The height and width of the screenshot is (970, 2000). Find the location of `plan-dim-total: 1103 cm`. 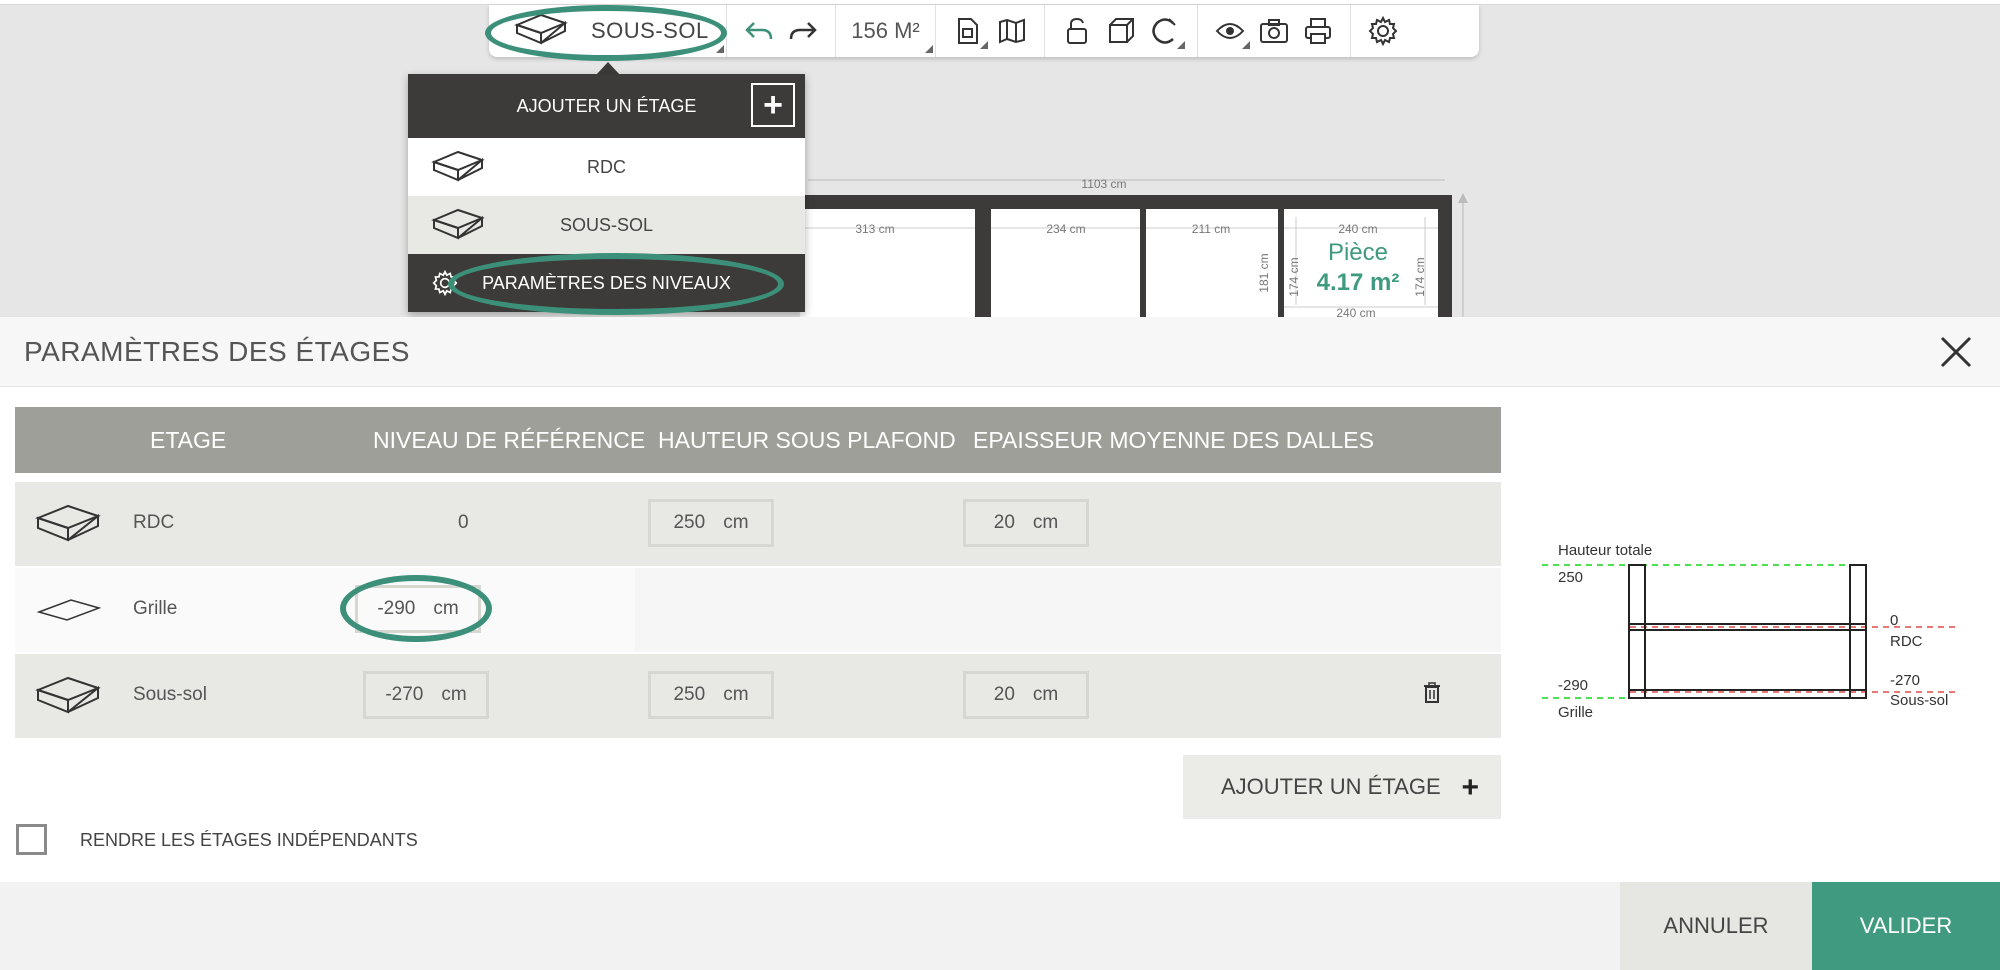

plan-dim-total: 1103 cm is located at coordinates (1103, 184).